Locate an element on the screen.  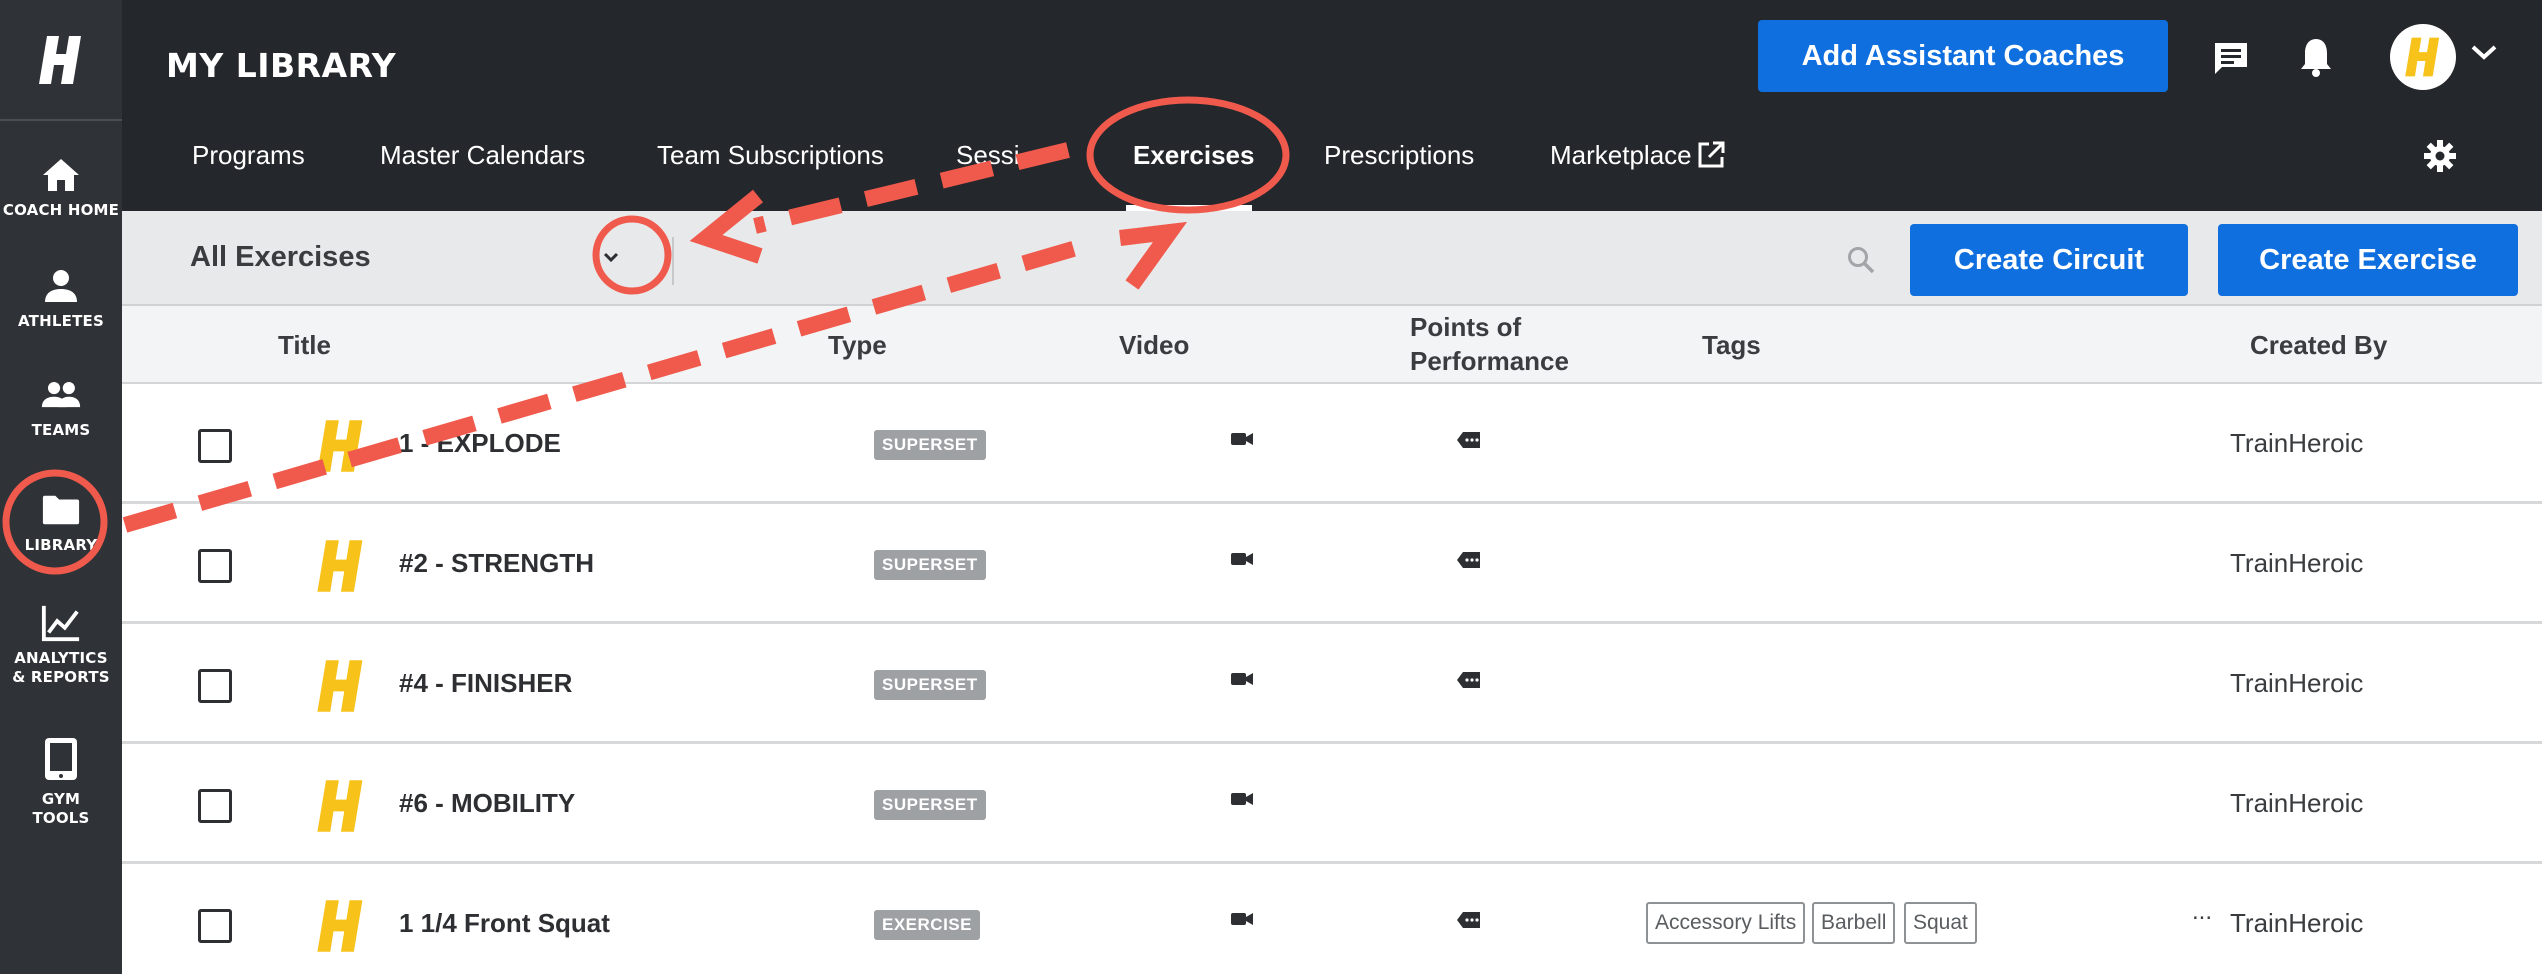
column-header-video: Video is located at coordinates (1154, 345).